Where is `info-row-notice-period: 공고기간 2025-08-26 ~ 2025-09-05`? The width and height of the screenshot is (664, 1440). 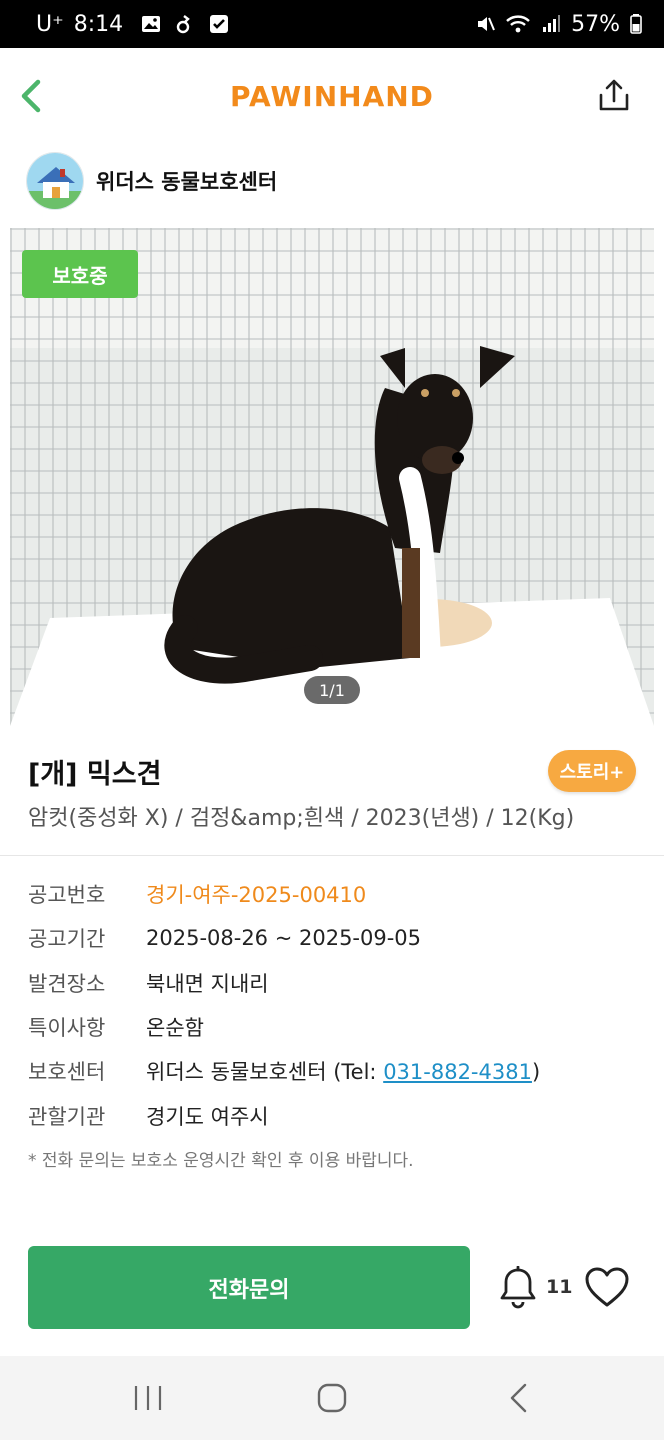 info-row-notice-period: 공고기간 2025-08-26 ~ 2025-09-05 is located at coordinates (333, 938).